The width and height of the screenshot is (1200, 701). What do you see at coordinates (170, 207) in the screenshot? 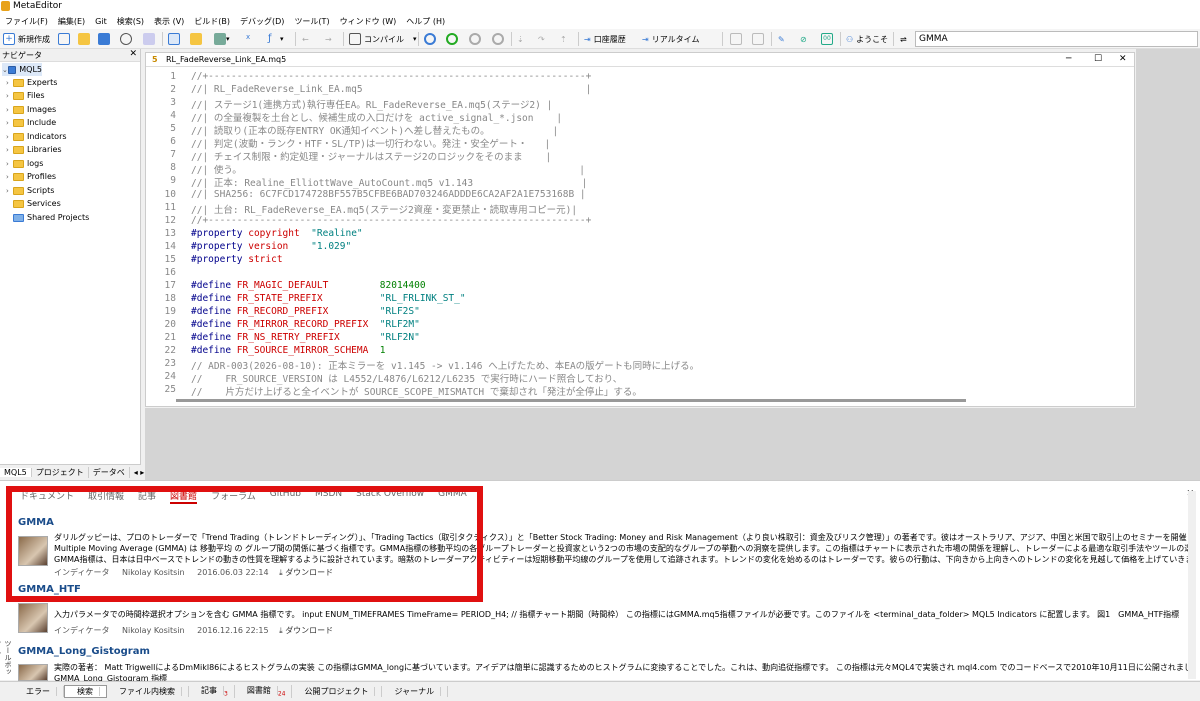
I see `line-number: 11` at bounding box center [170, 207].